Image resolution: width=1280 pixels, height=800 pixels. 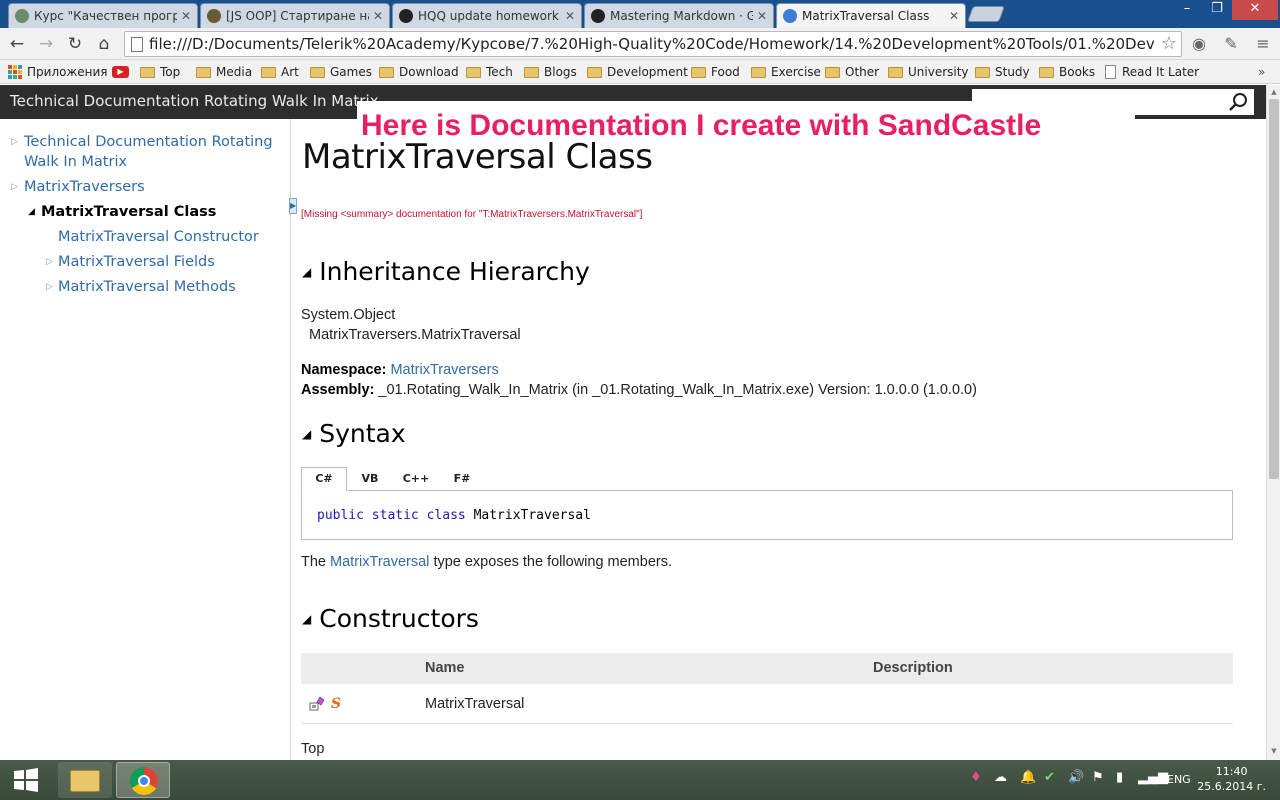 I want to click on inheritance-heading: ◢ Inheritance Hierarchy, so click(x=446, y=271).